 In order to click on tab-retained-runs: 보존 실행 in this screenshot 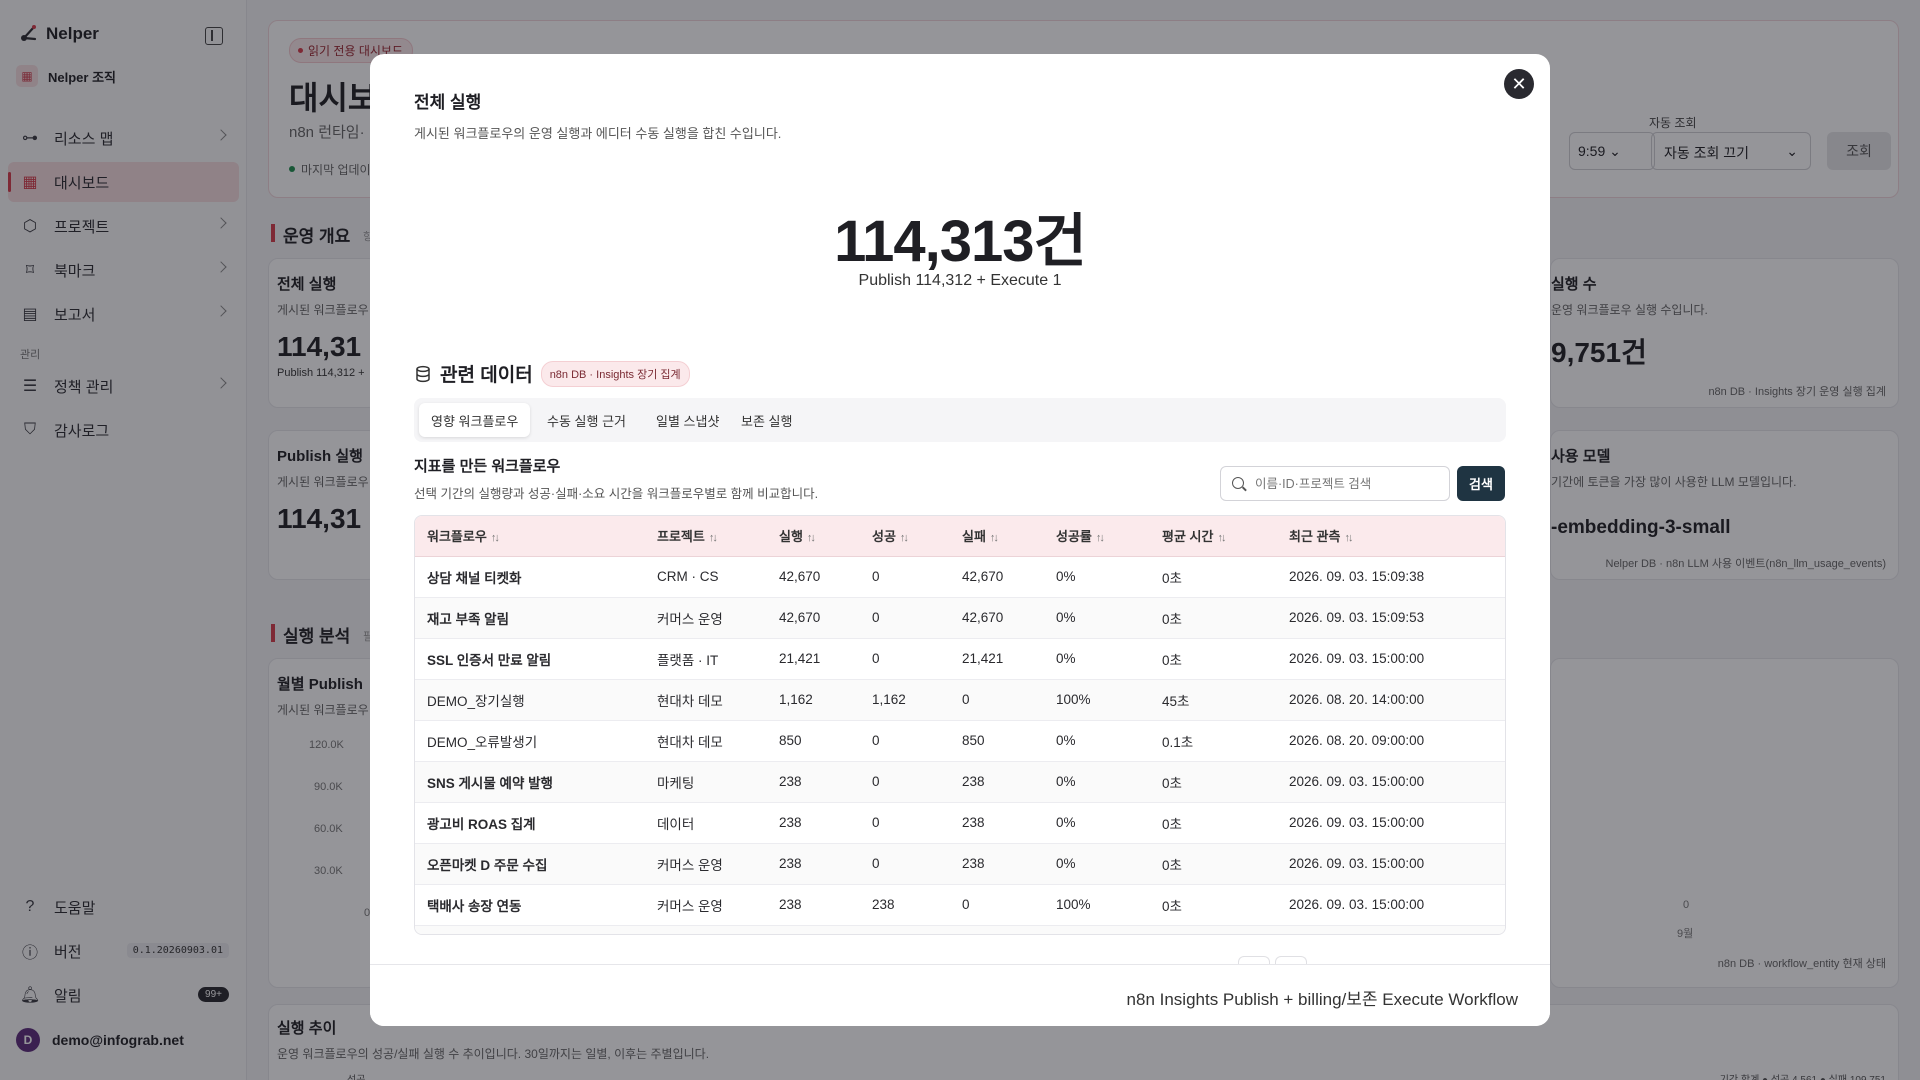, I will do `click(766, 420)`.